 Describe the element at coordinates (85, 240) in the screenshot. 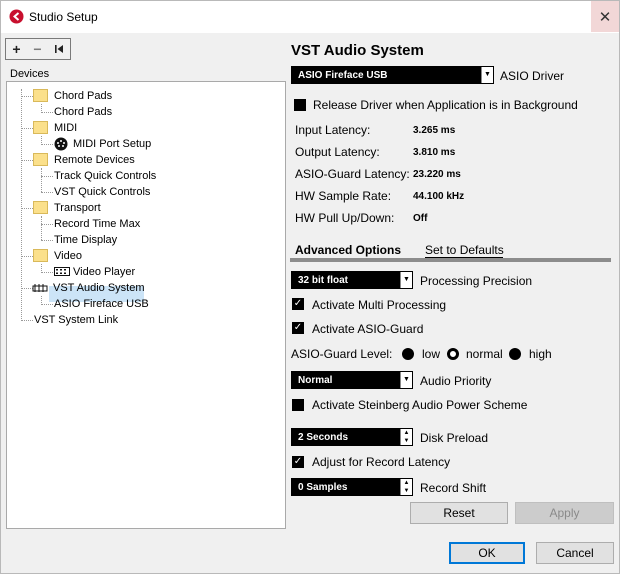

I see `tree-item-time-display: Time Display` at that location.